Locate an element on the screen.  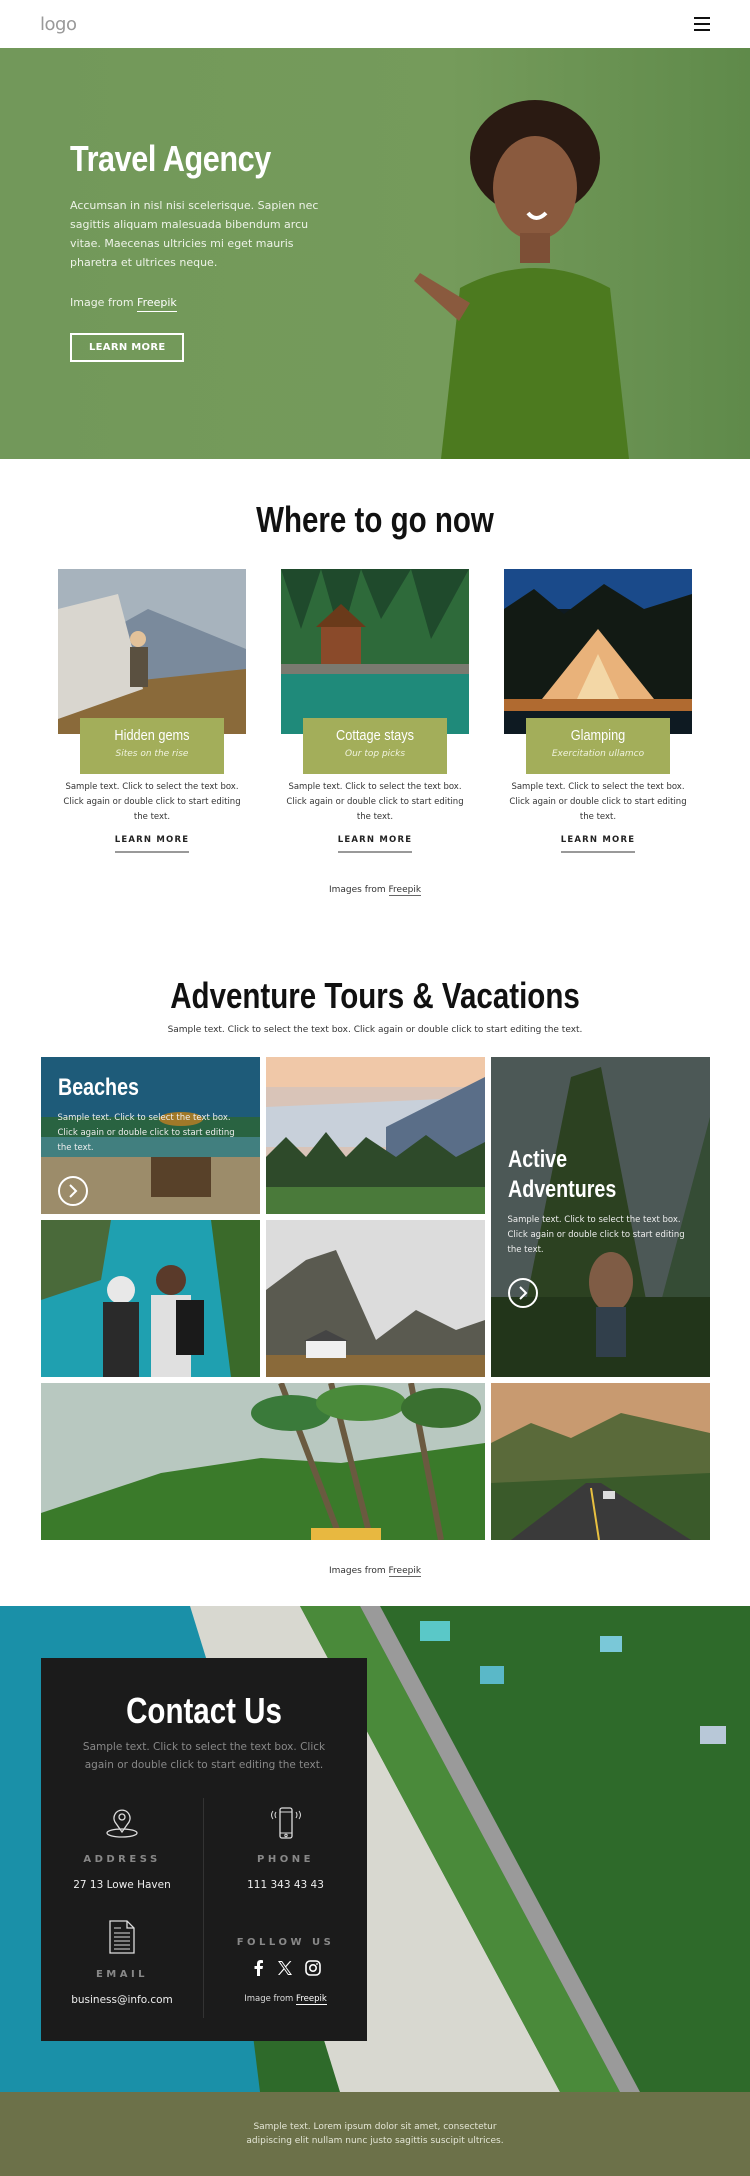
tile-title-line1: Active is located at coordinates (537, 1159).